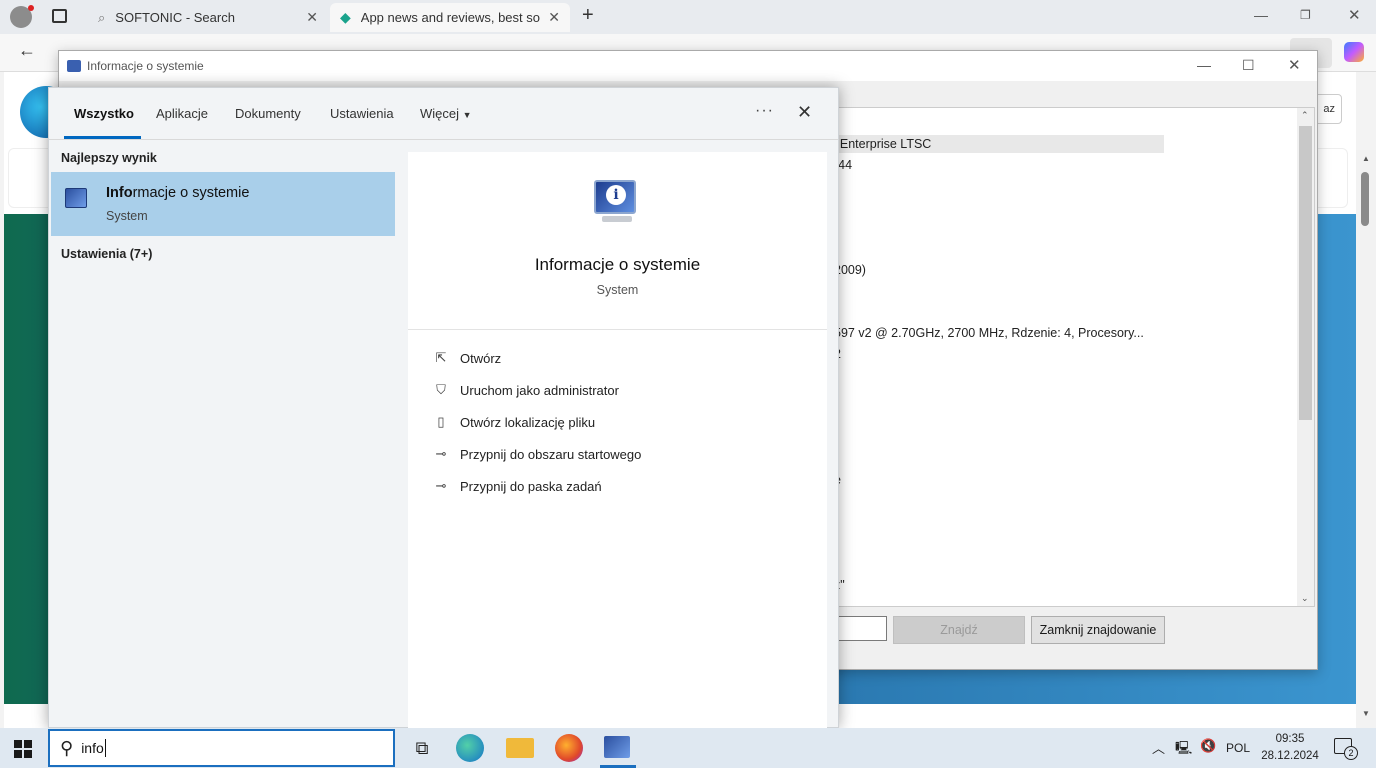 The image size is (1376, 768). What do you see at coordinates (617, 747) in the screenshot?
I see `system-info-taskbar-icon` at bounding box center [617, 747].